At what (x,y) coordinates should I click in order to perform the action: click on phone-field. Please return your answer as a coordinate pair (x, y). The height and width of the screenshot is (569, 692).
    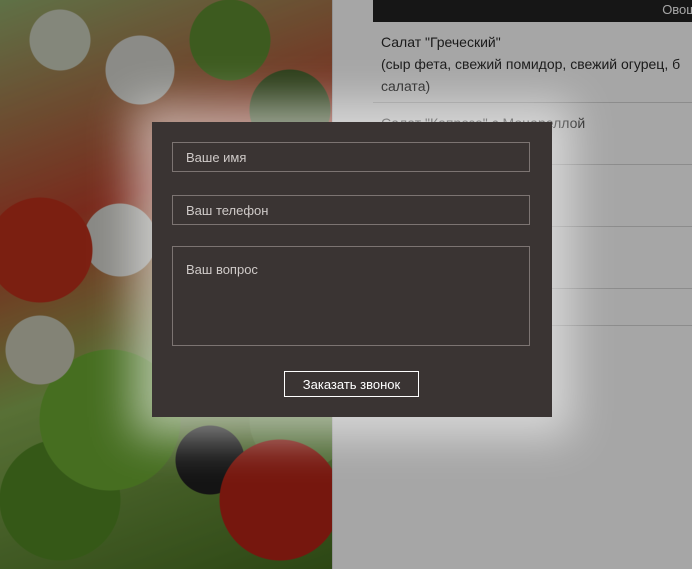
    Looking at the image, I should click on (351, 210).